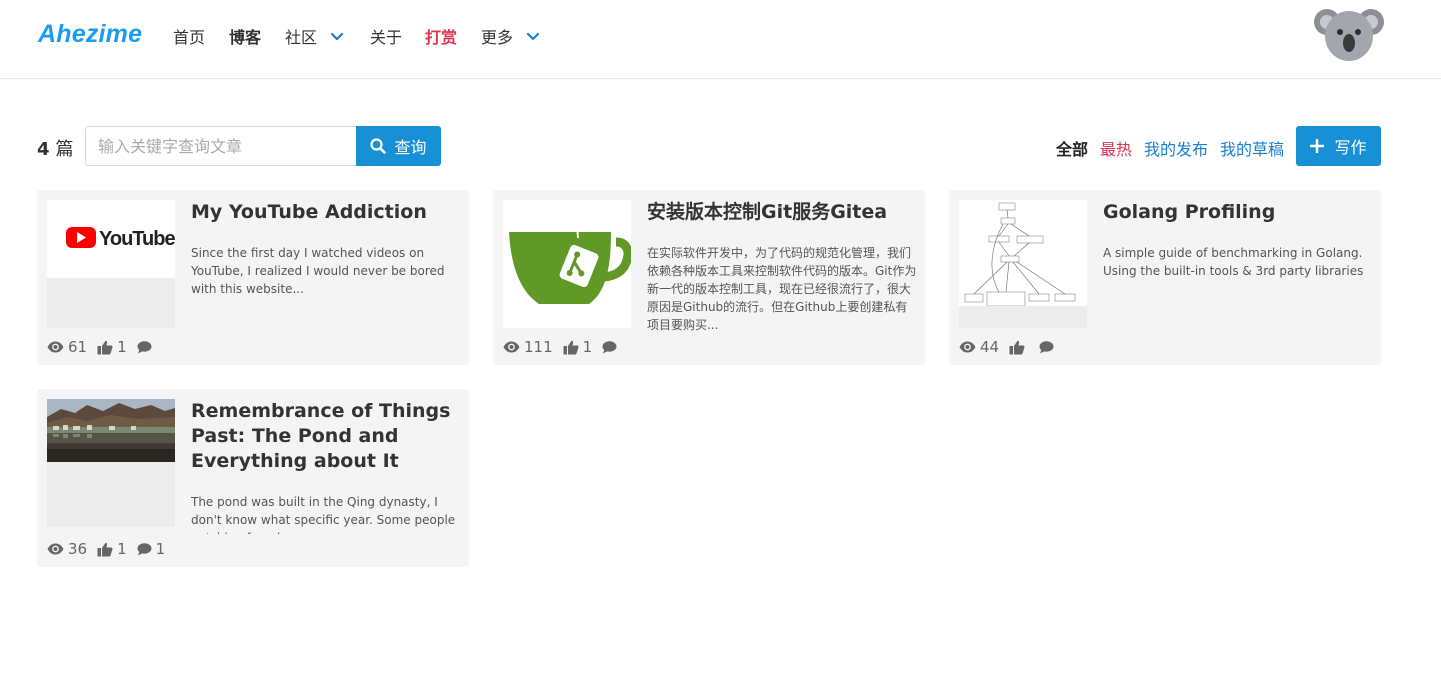 This screenshot has width=1441, height=693. Describe the element at coordinates (990, 347) in the screenshot. I see `views-count: 44` at that location.